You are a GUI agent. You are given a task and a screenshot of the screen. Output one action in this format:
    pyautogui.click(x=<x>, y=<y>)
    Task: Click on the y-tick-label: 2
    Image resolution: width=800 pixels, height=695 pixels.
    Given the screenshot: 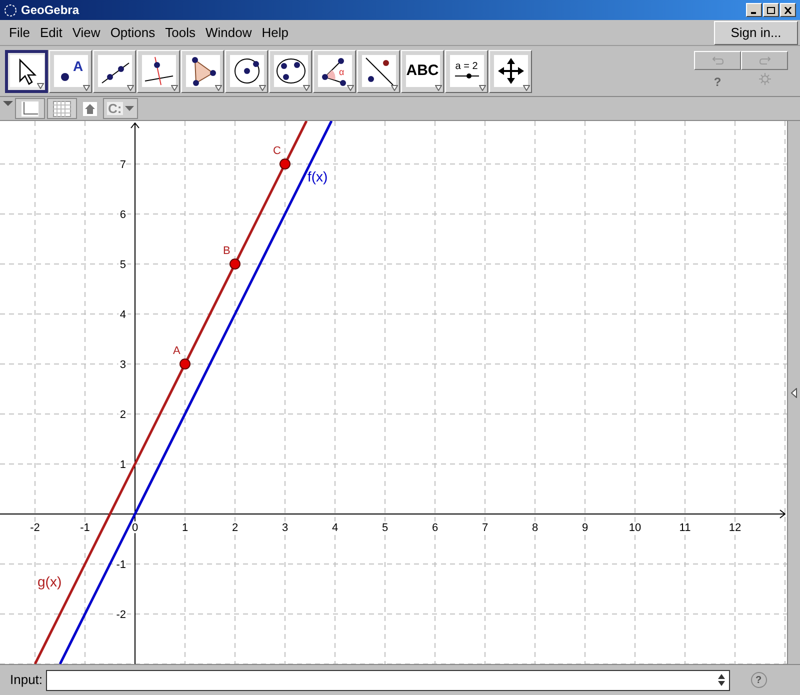 What is the action you would take?
    pyautogui.click(x=123, y=415)
    